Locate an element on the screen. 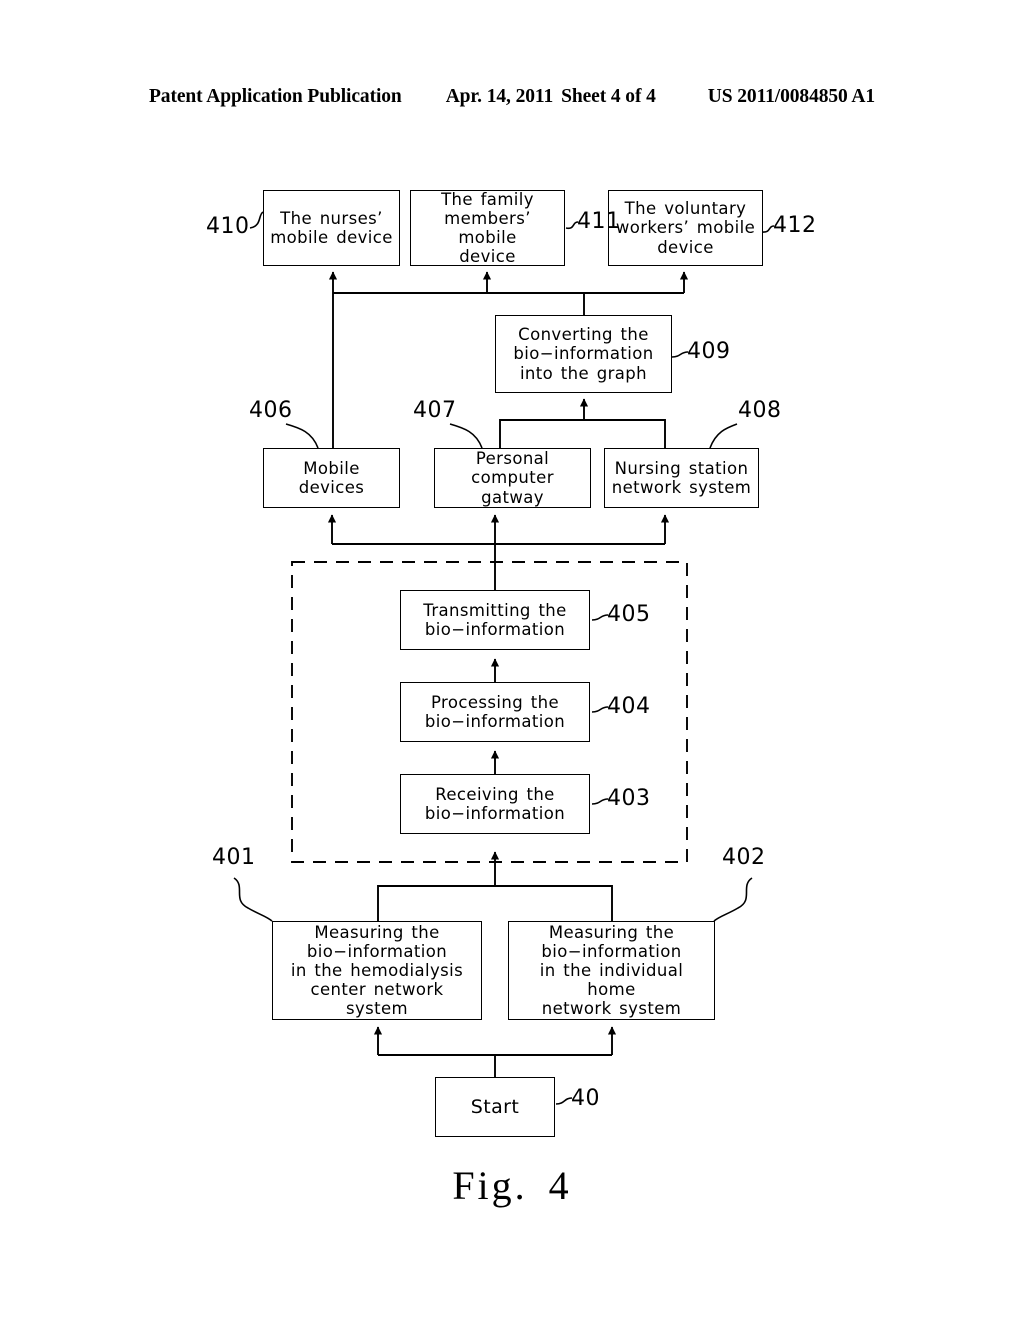 This screenshot has width=1024, height=1320. ref-numeral-406: 406 is located at coordinates (271, 410).